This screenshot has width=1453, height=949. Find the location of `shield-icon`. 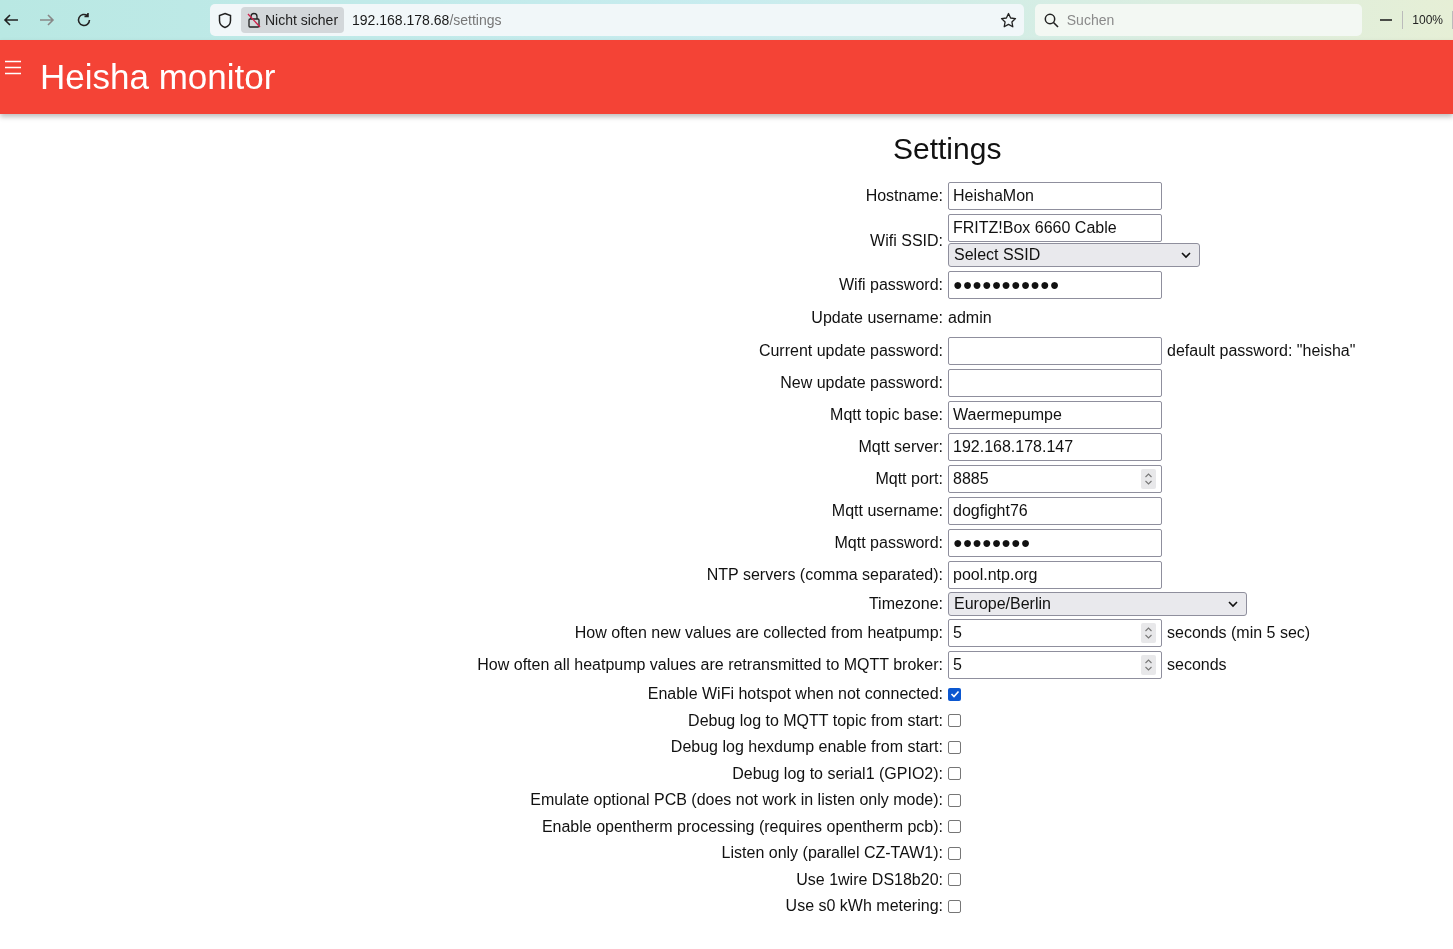

shield-icon is located at coordinates (224, 20).